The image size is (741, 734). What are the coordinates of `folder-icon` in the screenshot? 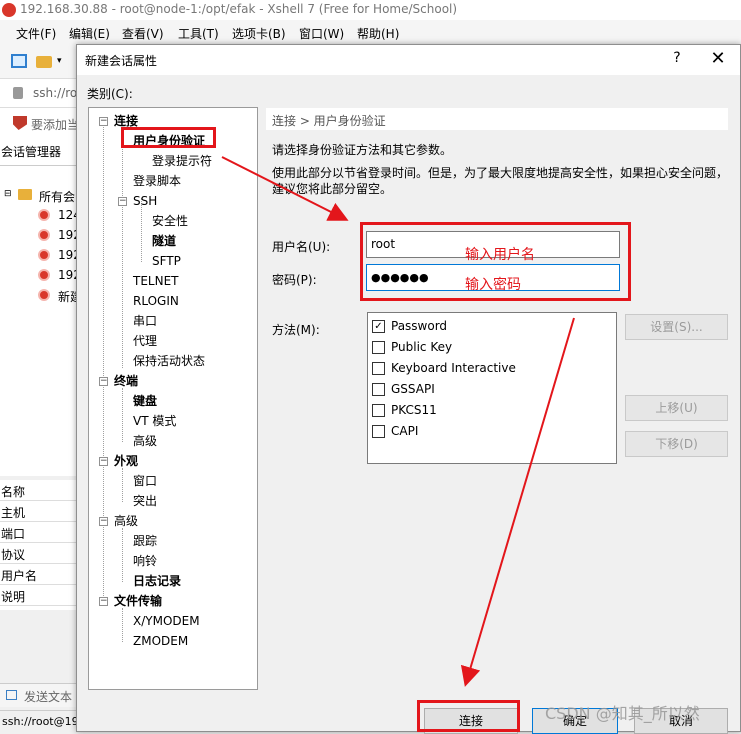 It's located at (25, 194).